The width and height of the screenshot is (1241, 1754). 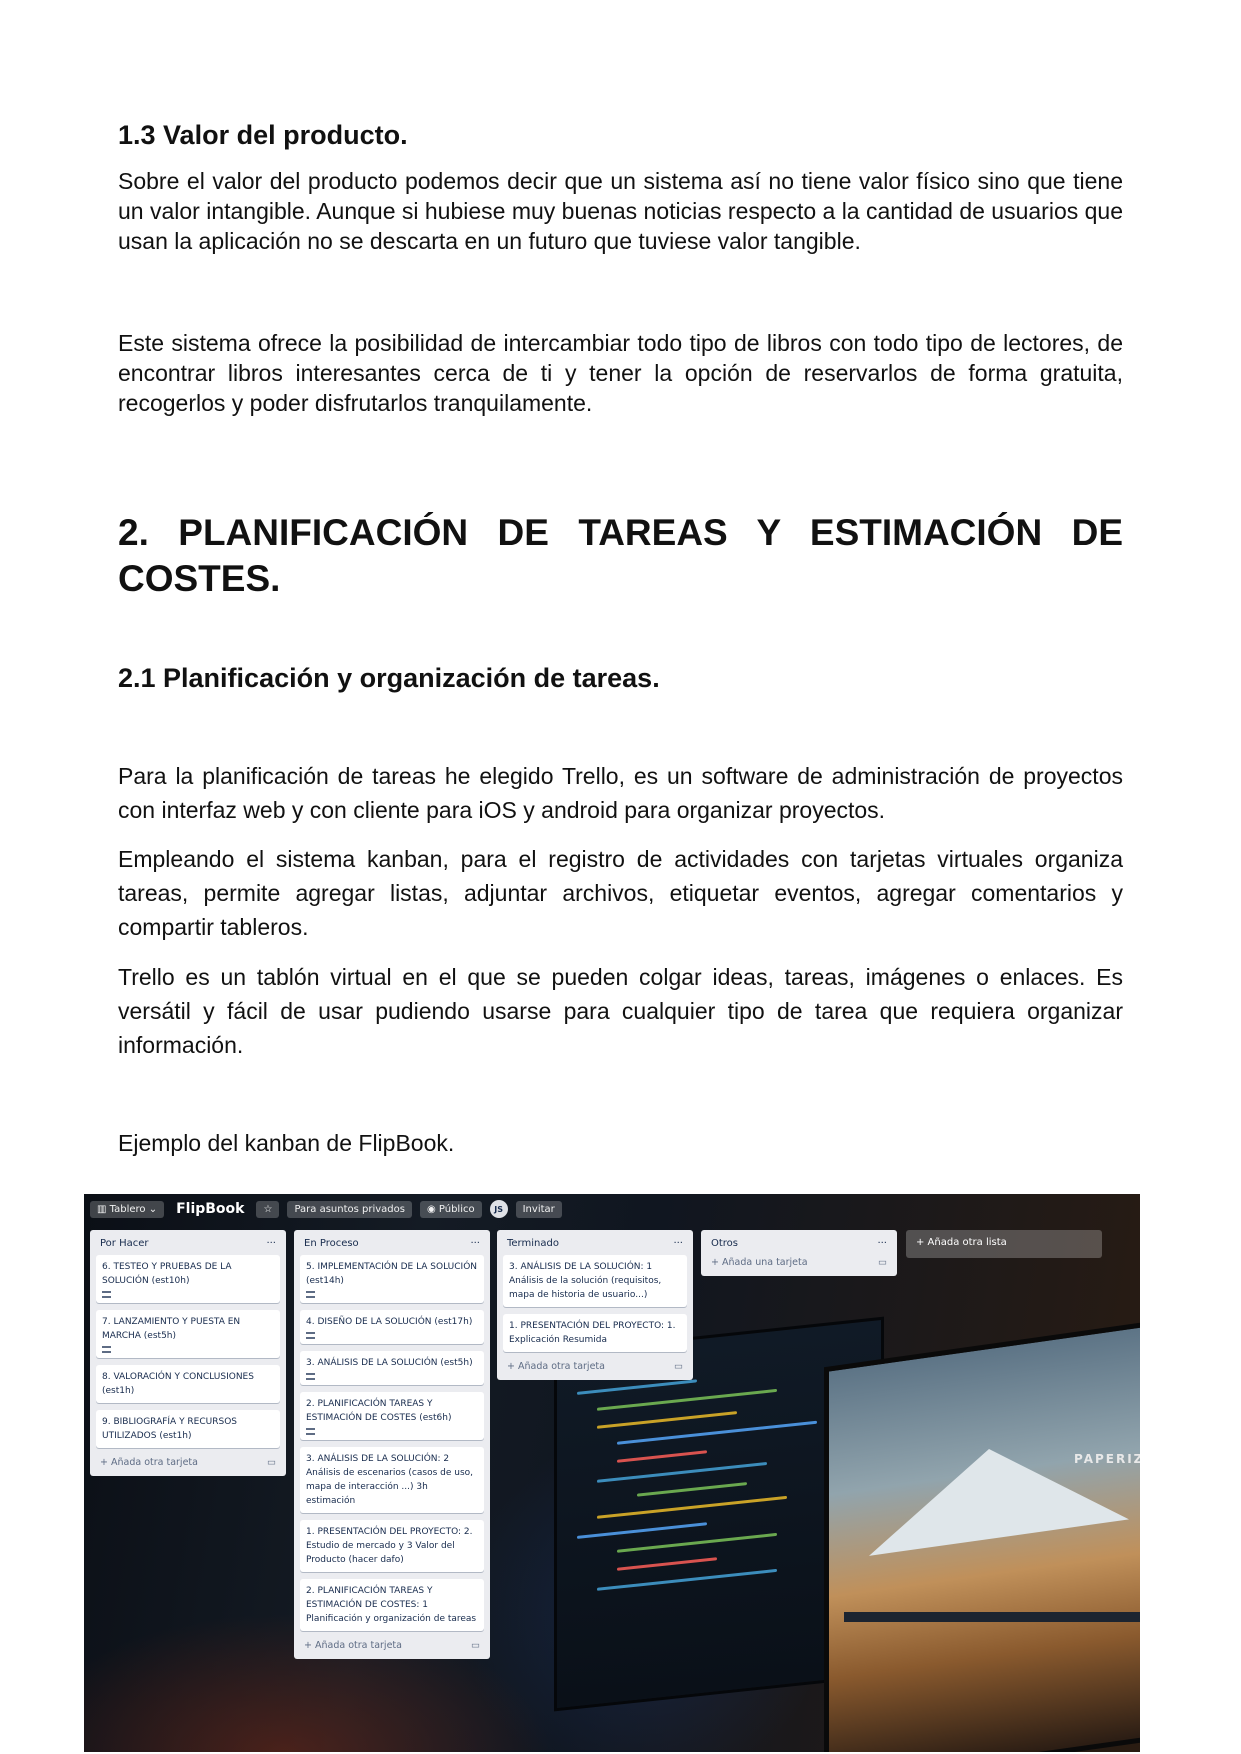 I want to click on list-header: Terminado ···, so click(x=595, y=1244).